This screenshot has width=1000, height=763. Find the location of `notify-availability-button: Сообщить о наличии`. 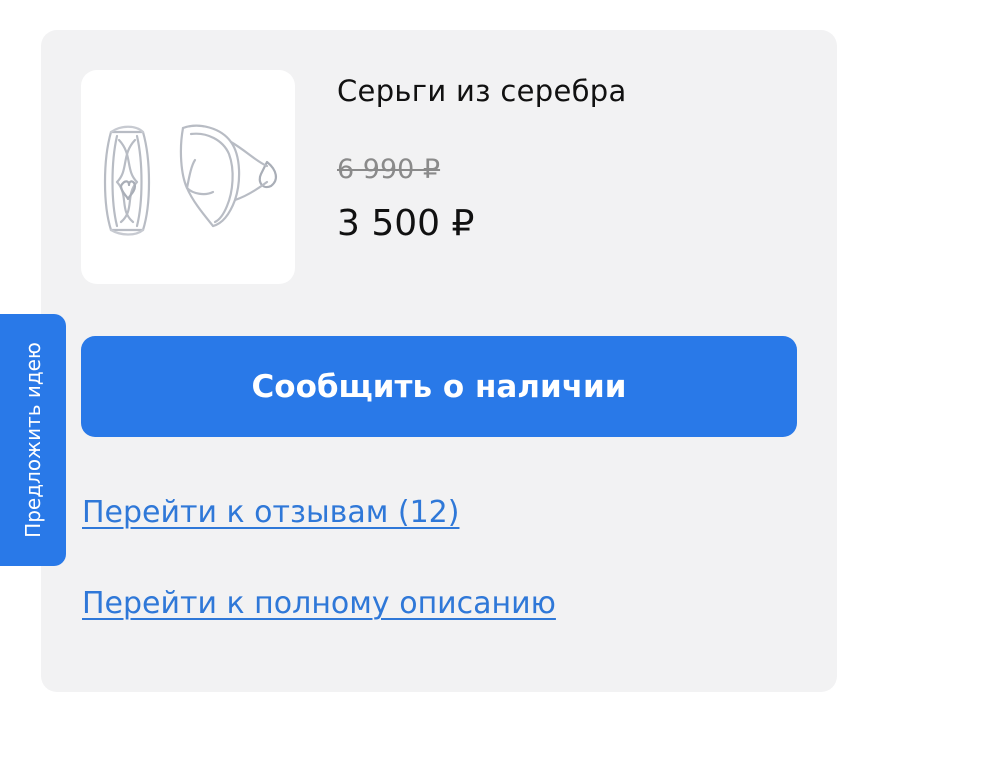

notify-availability-button: Сообщить о наличии is located at coordinates (439, 386).